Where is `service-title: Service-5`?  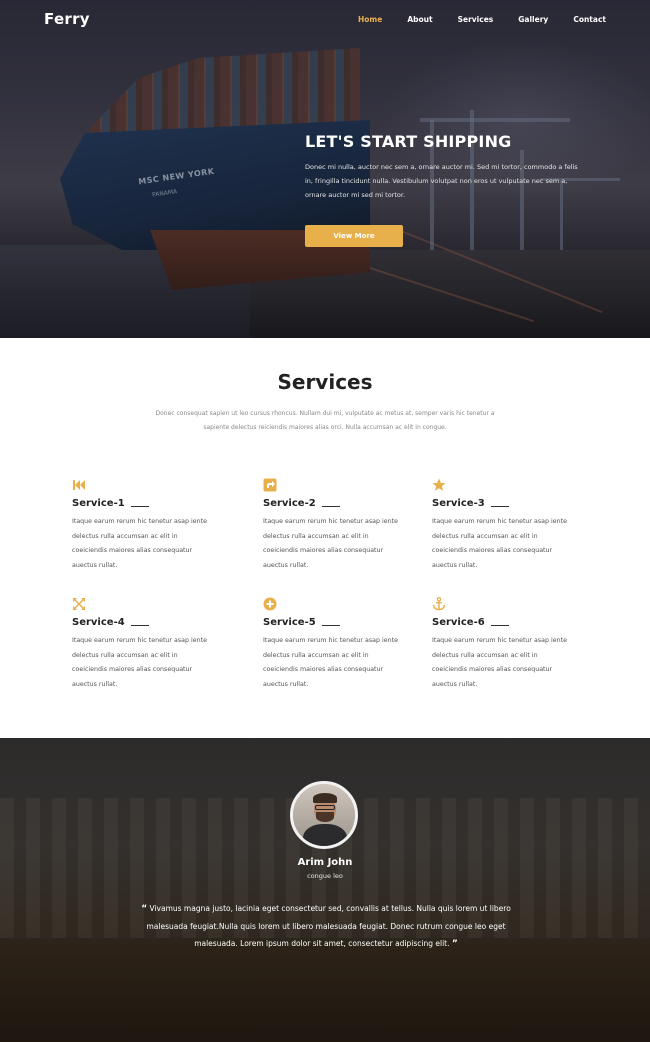
service-title: Service-5 is located at coordinates (289, 622).